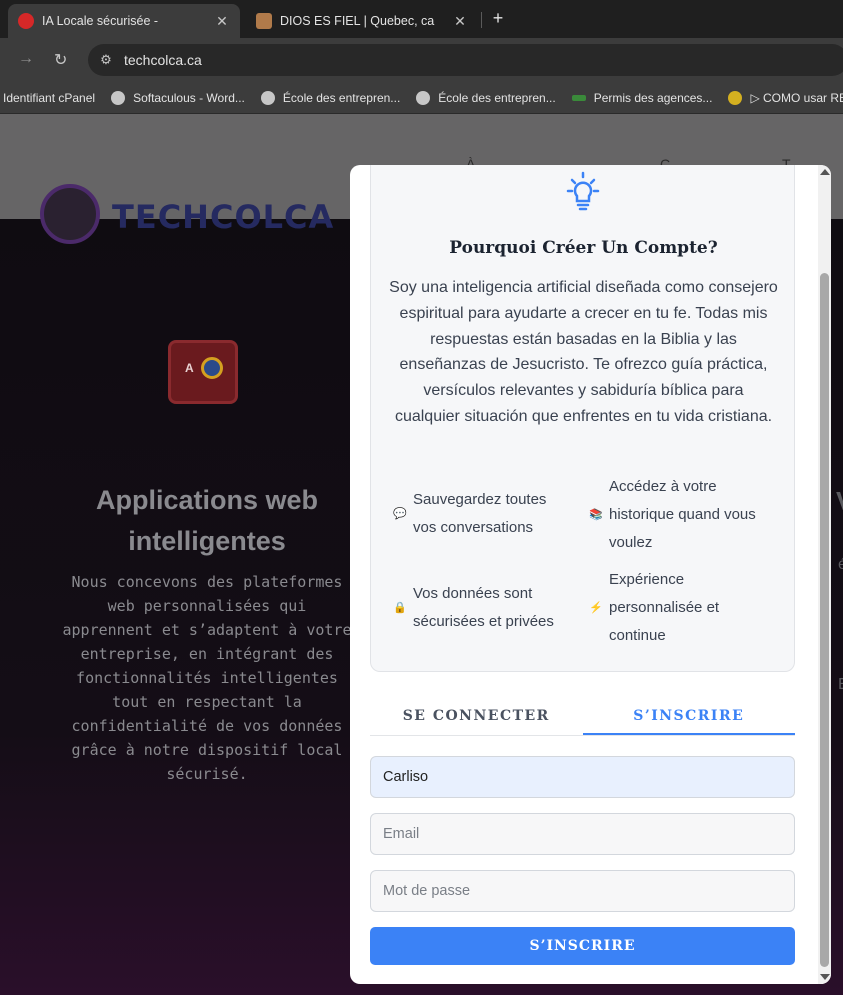 The image size is (843, 995). I want to click on tab-login: SE CONNECTER, so click(476, 715).